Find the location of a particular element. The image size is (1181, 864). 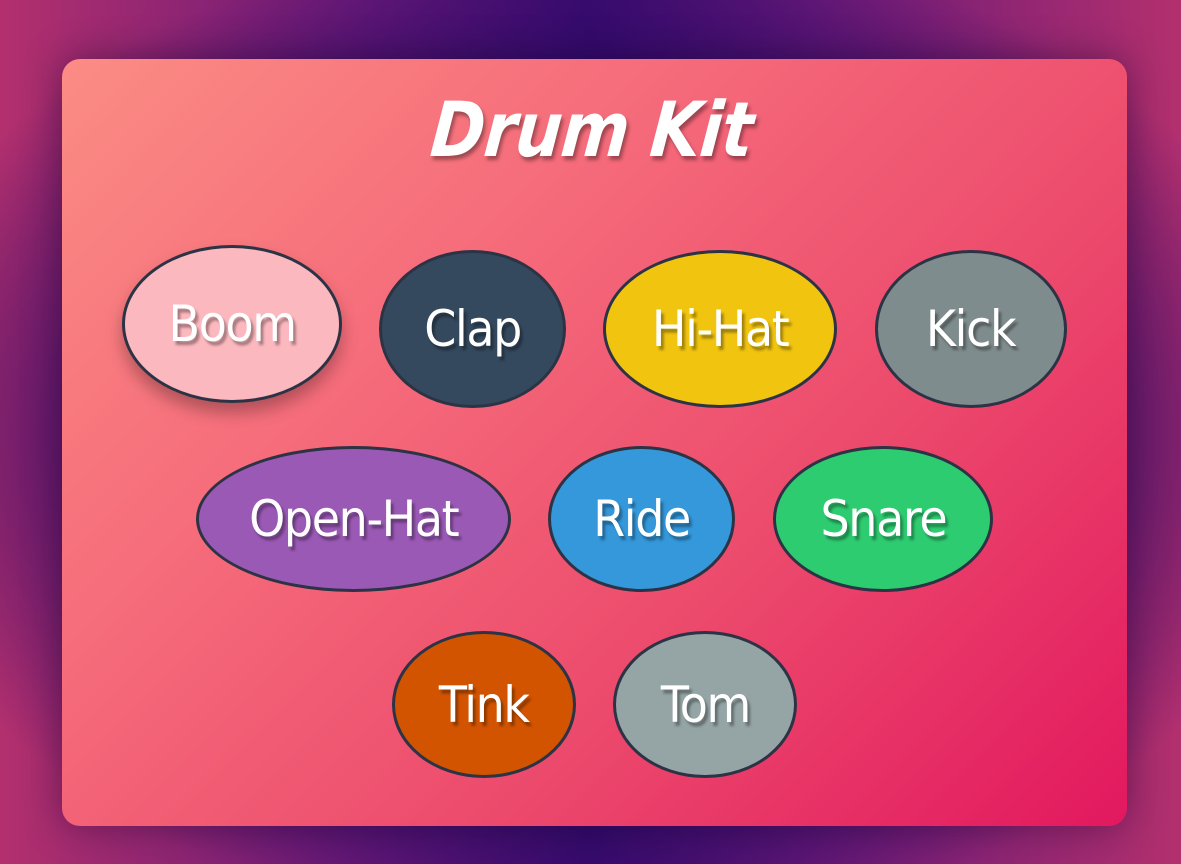

pad-label: Hi-Hat is located at coordinates (720, 329).